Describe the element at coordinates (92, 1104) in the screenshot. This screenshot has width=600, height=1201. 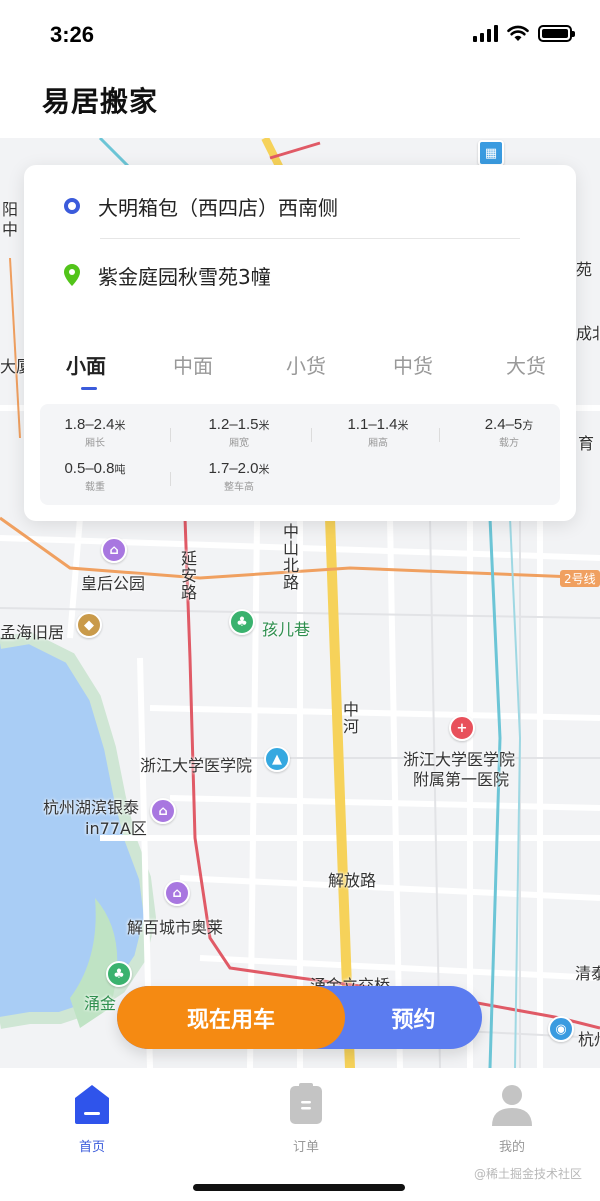
I see `home-icon` at that location.